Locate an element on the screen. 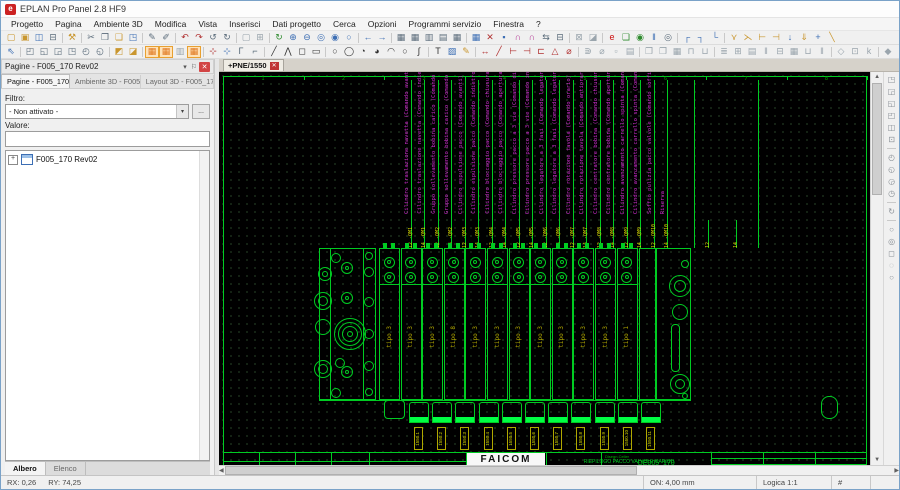 The width and height of the screenshot is (900, 490). copy3d2-icon: ❐ is located at coordinates (663, 52).